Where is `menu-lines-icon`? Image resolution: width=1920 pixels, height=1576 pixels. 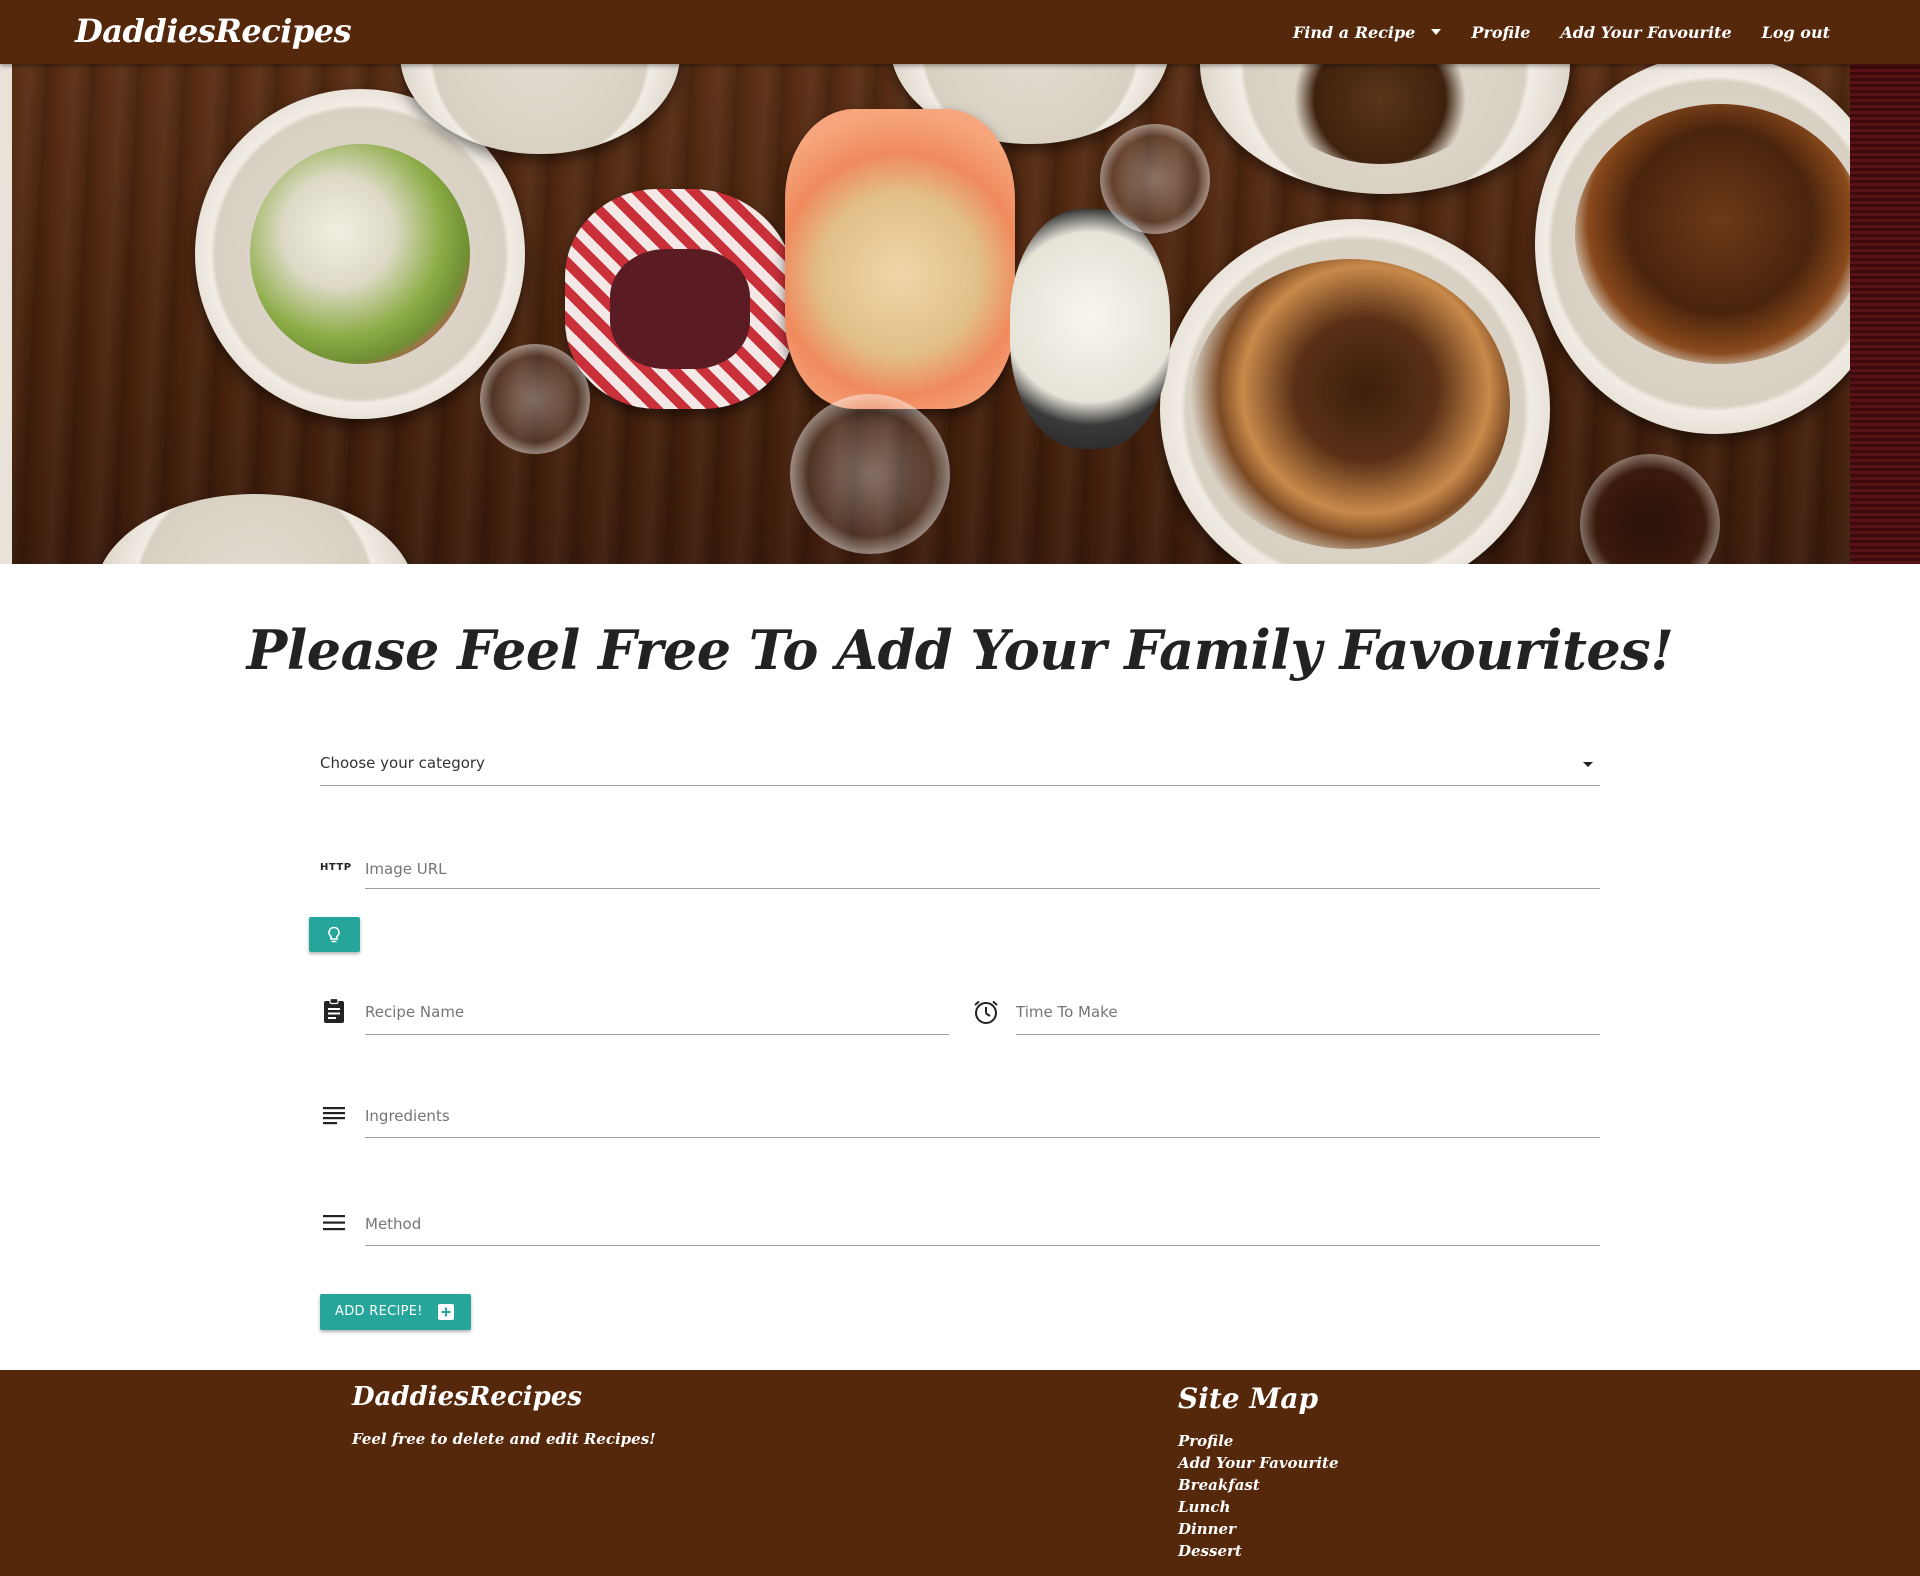
menu-lines-icon is located at coordinates (334, 1223).